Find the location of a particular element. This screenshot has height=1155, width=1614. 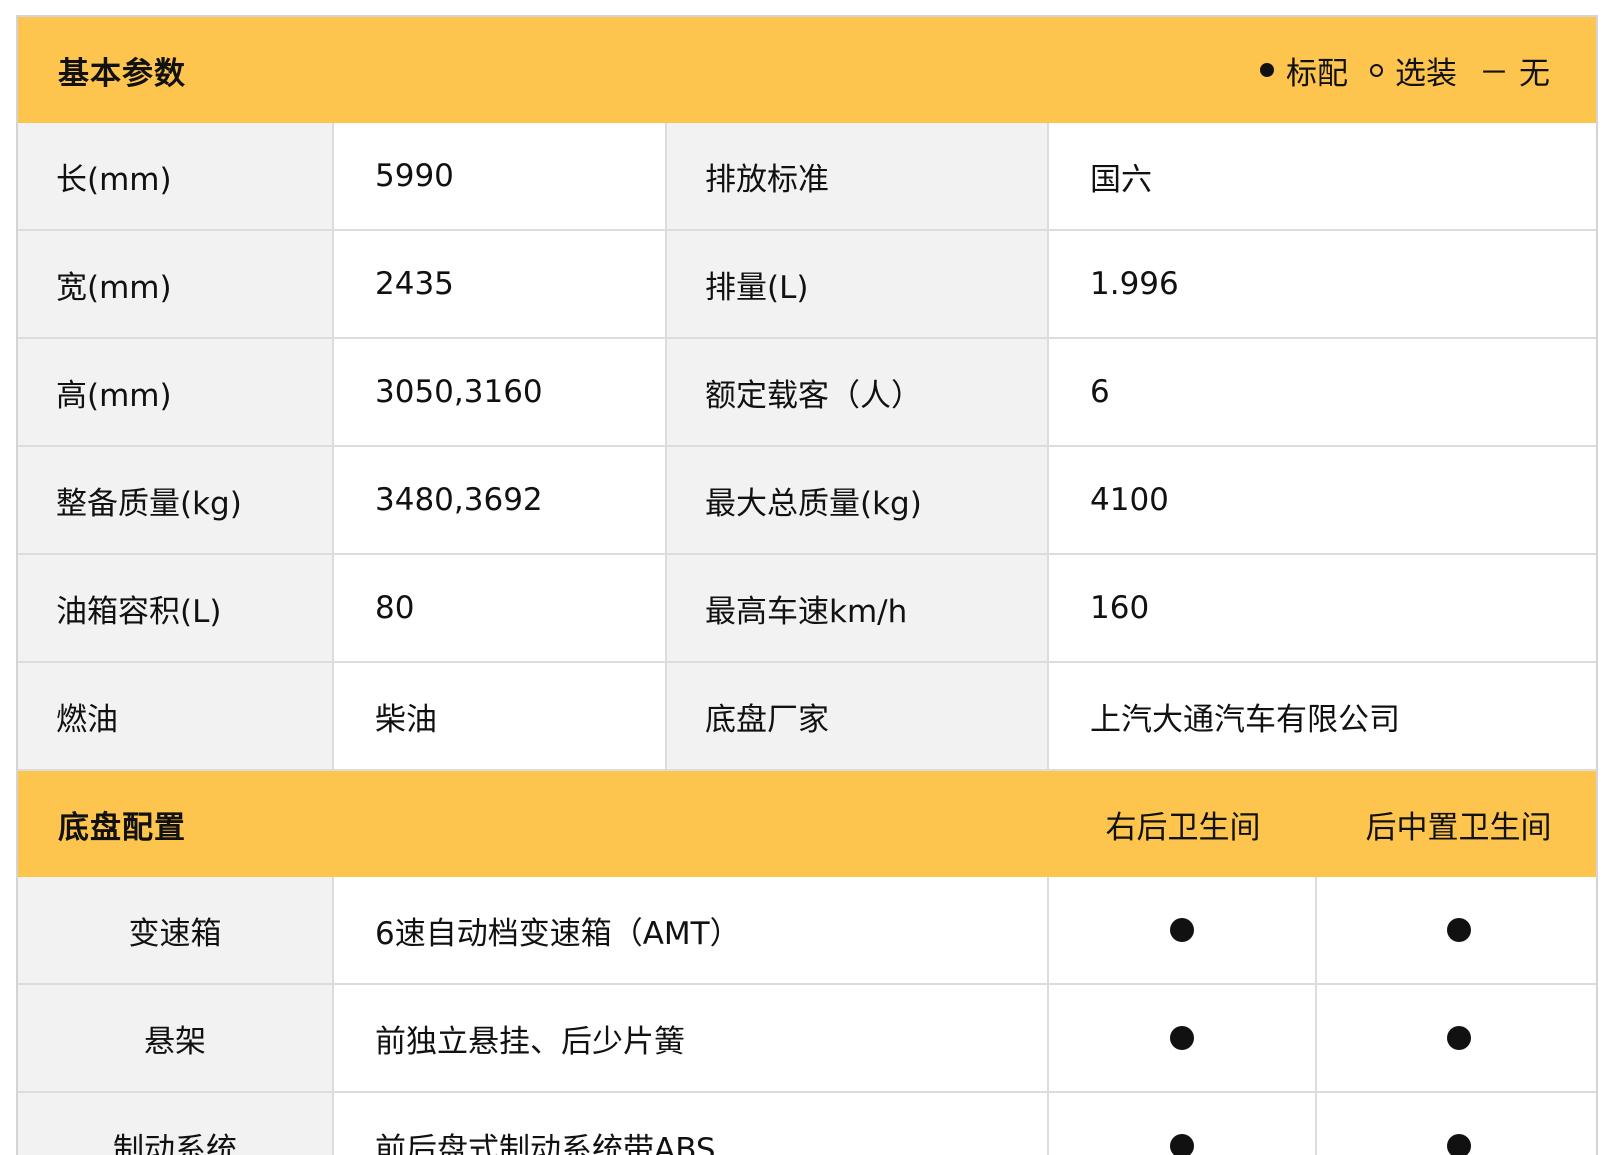

basic-params-title: 基本参数 is located at coordinates (122, 73).